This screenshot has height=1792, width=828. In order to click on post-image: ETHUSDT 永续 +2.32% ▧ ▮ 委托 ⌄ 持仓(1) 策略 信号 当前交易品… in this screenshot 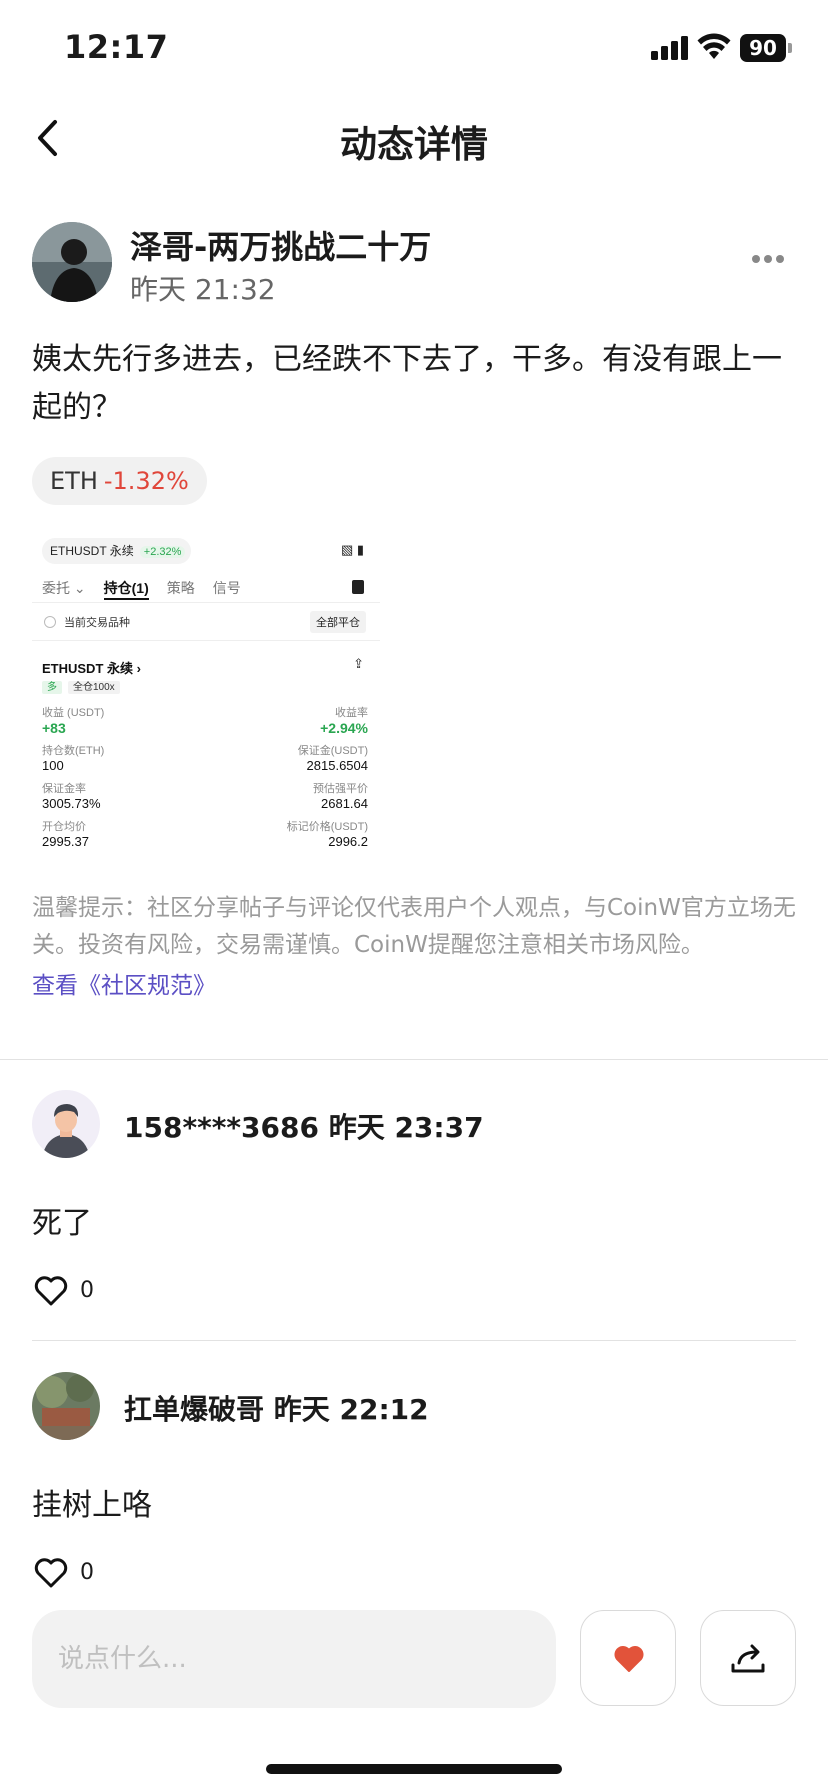, I will do `click(206, 699)`.